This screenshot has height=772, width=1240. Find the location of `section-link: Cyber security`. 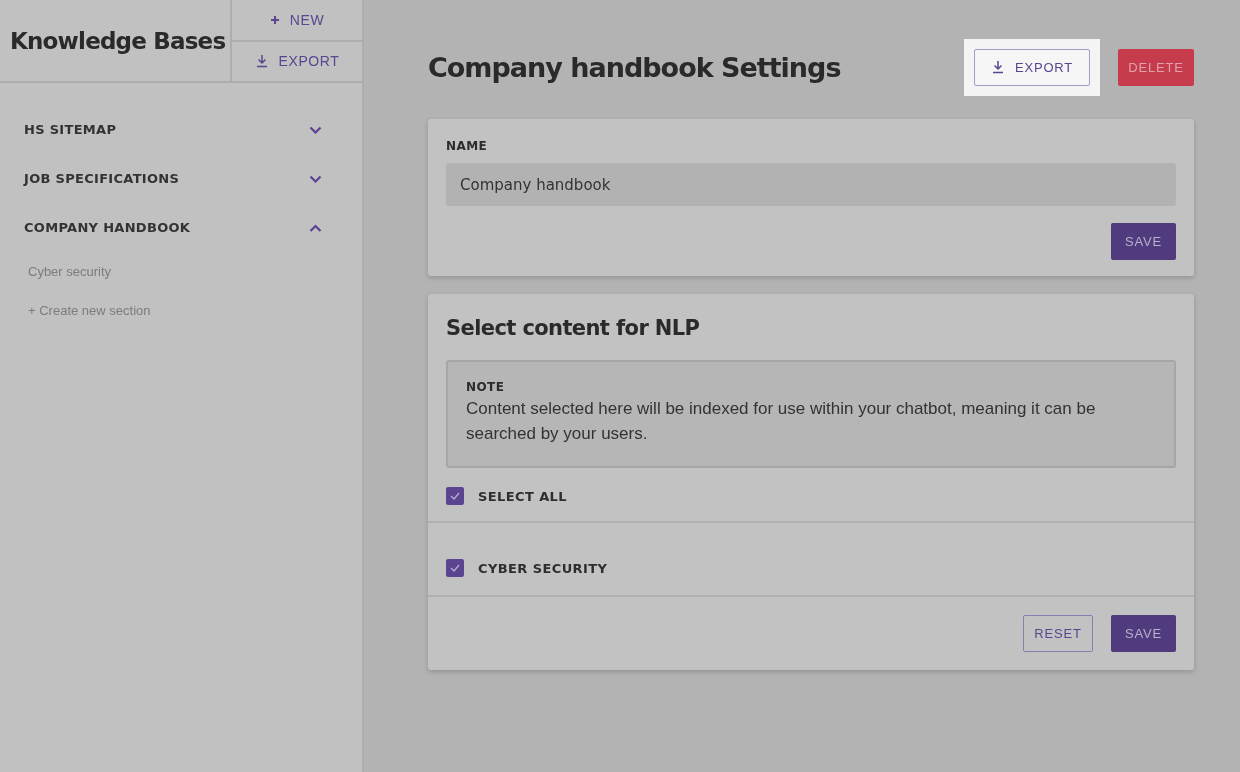

section-link: Cyber security is located at coordinates (70, 271).